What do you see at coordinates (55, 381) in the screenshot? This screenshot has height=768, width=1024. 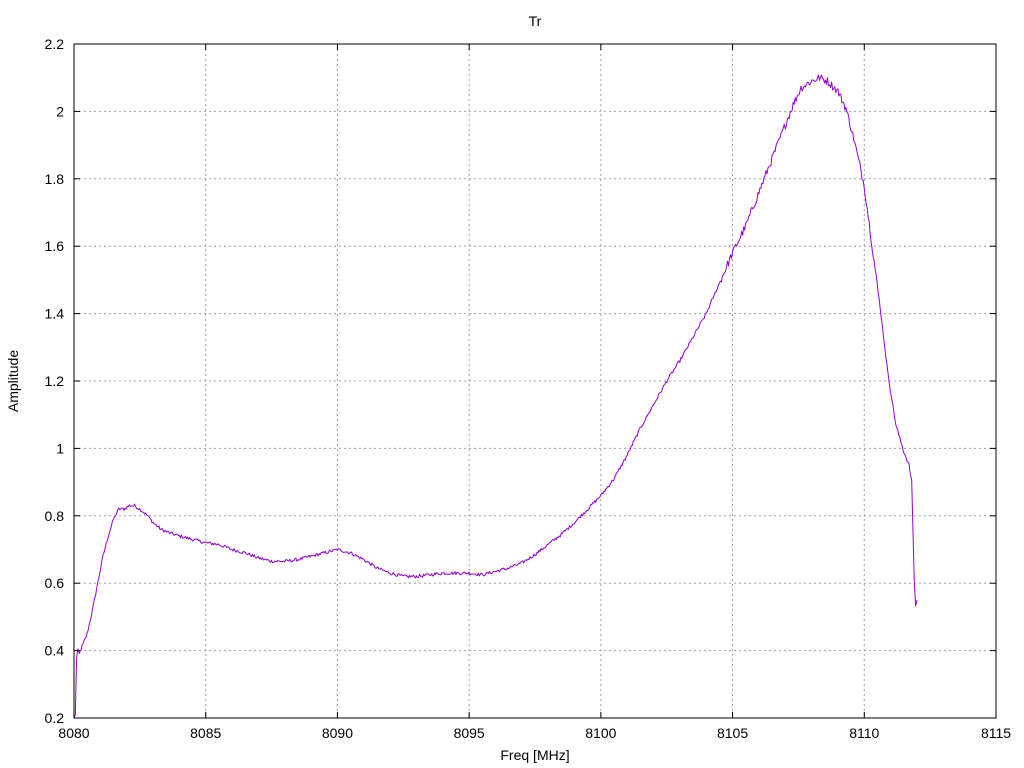 I see `y-tick-label: 1.2` at bounding box center [55, 381].